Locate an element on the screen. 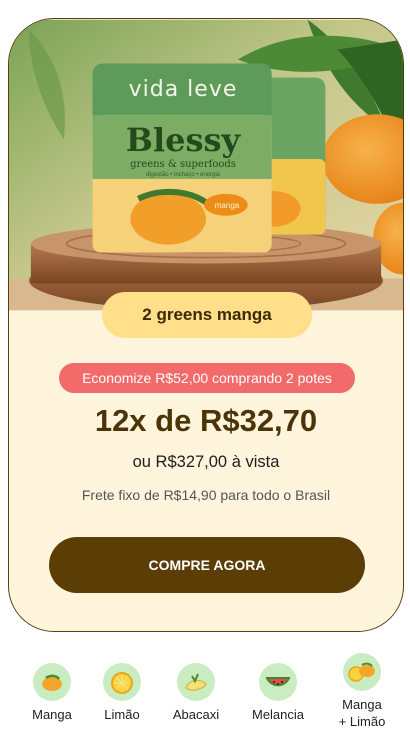 The image size is (410, 752). flavor-option-melancia: Melancia is located at coordinates (278, 692).